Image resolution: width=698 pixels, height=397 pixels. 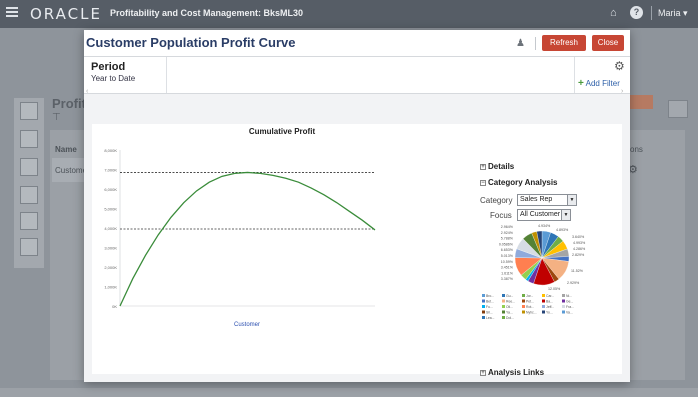 What do you see at coordinates (507, 256) in the screenshot?
I see `pie-slice-label: 5.013%` at bounding box center [507, 256].